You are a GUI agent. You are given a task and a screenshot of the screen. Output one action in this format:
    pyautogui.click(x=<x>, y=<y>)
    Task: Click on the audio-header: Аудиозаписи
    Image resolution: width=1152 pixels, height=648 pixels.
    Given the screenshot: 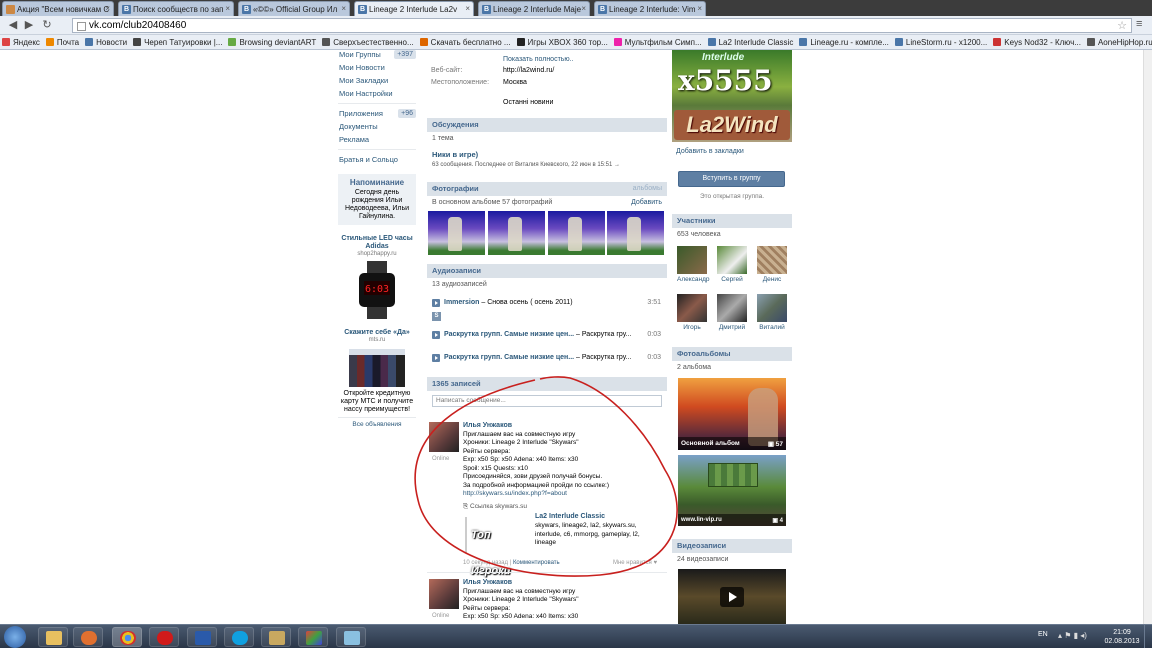 What is the action you would take?
    pyautogui.click(x=547, y=271)
    